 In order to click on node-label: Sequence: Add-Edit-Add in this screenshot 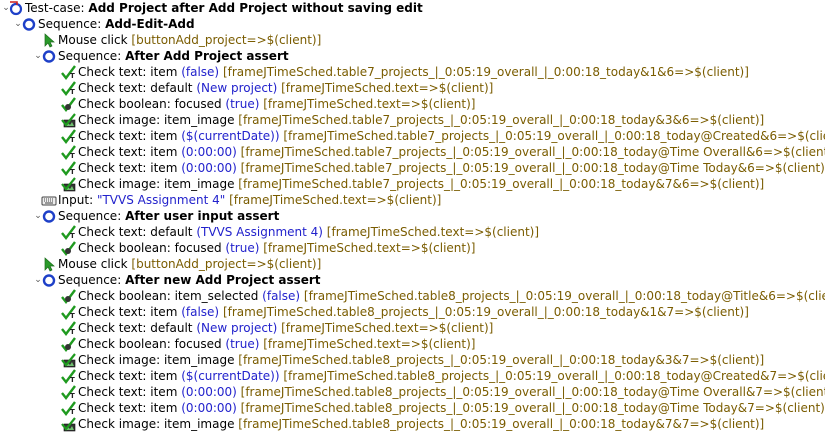, I will do `click(116, 24)`.